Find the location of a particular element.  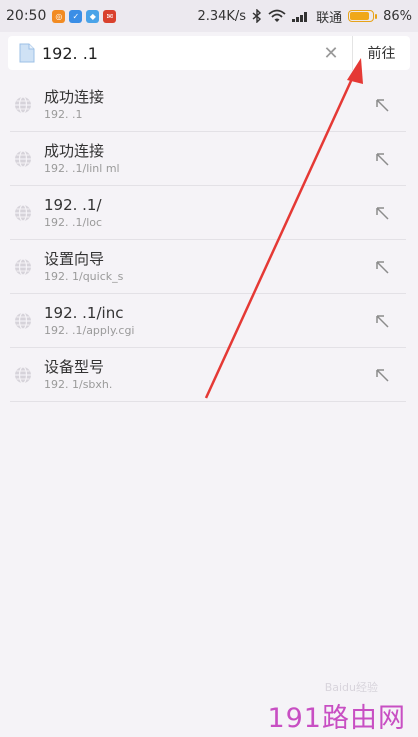

list-item: 192. .1/ 192. .1/loc is located at coordinates (208, 213).